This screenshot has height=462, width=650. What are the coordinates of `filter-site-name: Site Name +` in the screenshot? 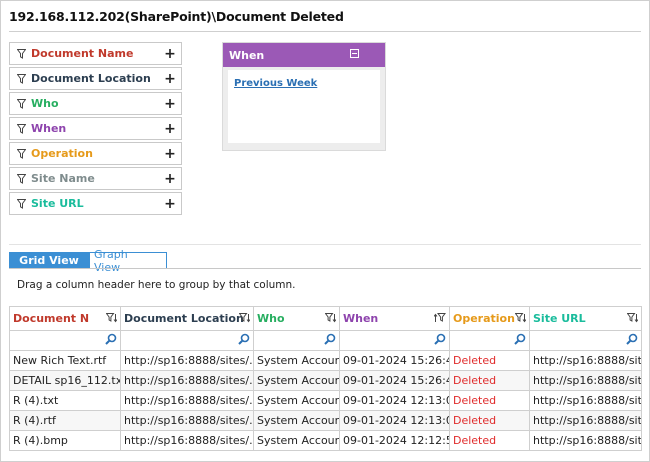 It's located at (95, 178).